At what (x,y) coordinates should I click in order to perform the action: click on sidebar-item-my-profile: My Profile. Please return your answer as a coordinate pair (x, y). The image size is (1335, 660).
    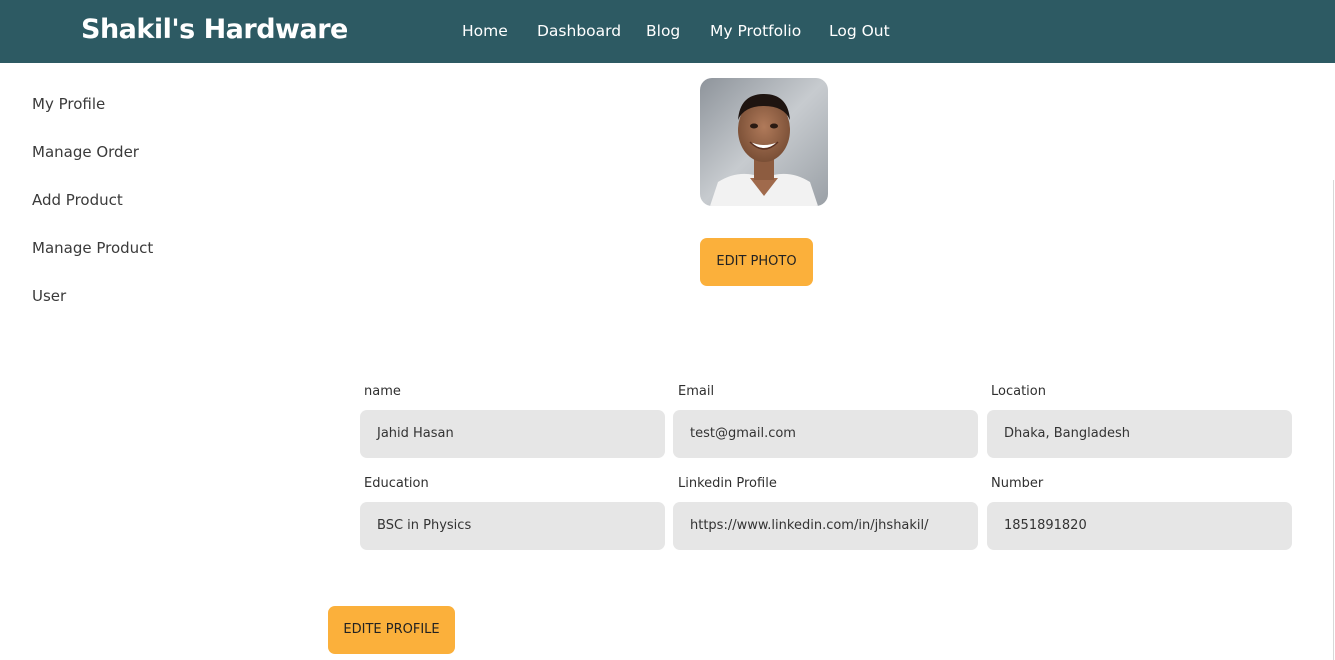
    Looking at the image, I should click on (68, 104).